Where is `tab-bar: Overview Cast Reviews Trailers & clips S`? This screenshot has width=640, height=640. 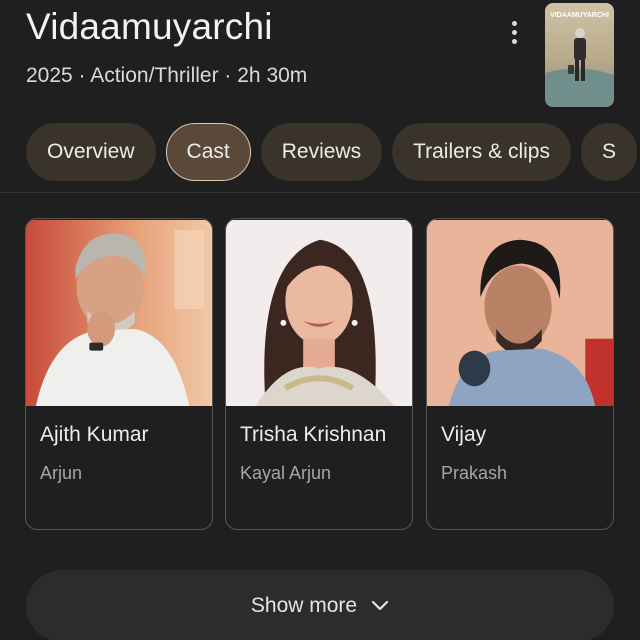 tab-bar: Overview Cast Reviews Trailers & clips S is located at coordinates (332, 153).